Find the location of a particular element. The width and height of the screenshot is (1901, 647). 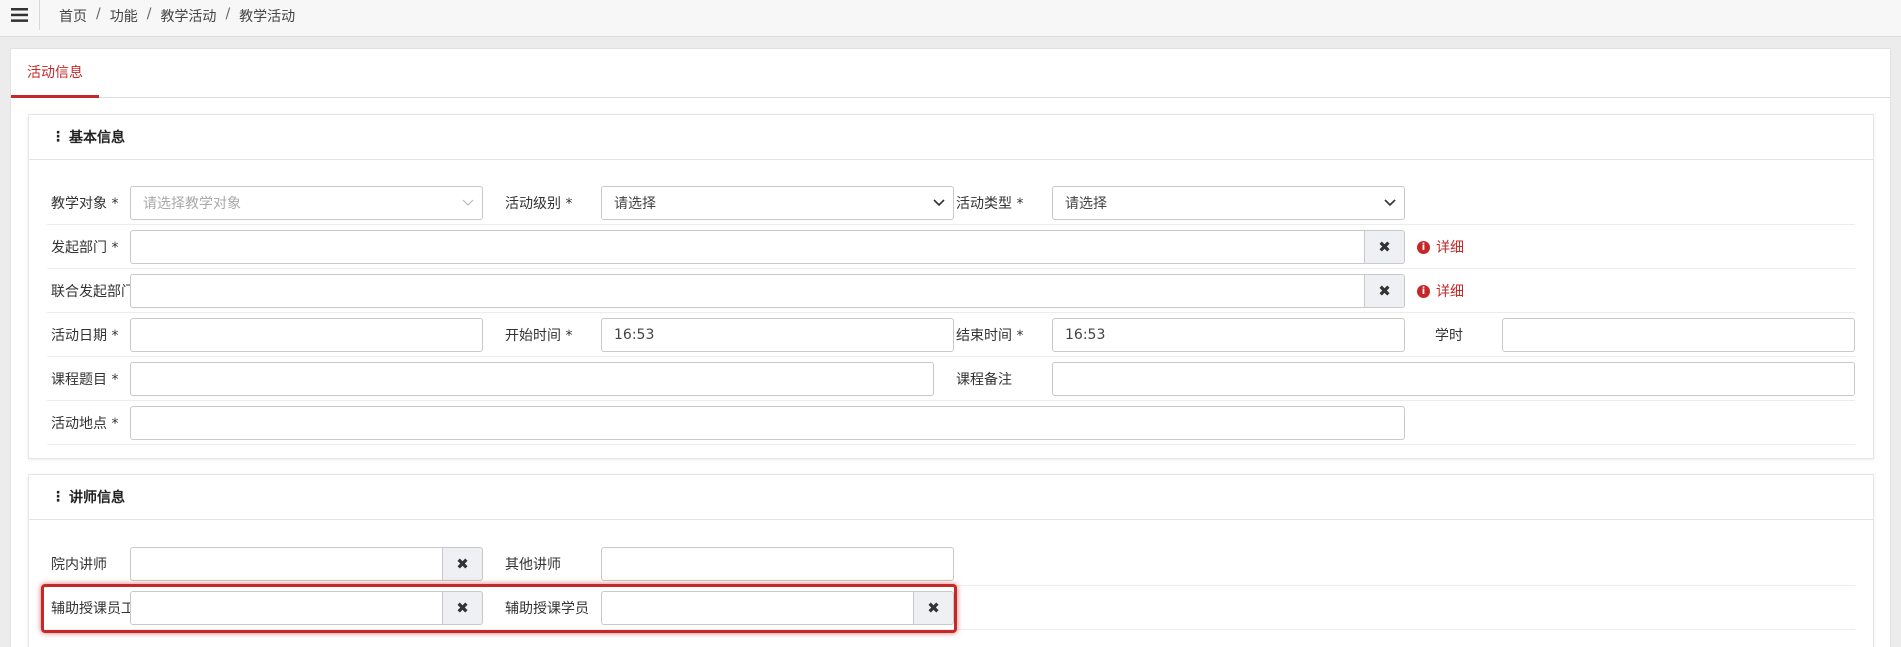

clear-assist-student-button: ✖ is located at coordinates (934, 608).